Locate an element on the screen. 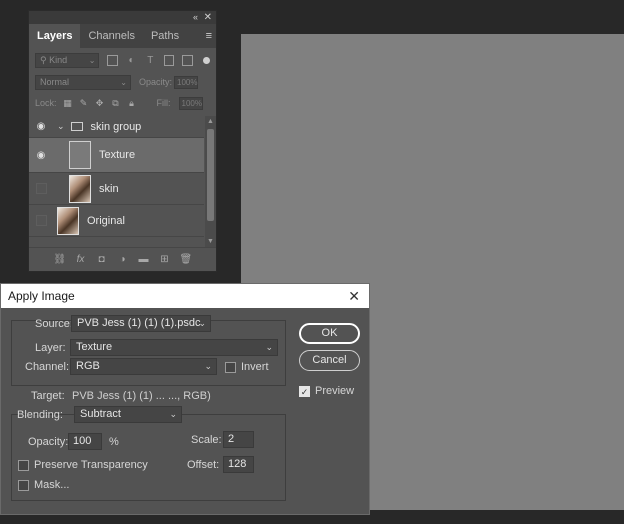 The height and width of the screenshot is (524, 624). tab-channels: Channels is located at coordinates (111, 36).